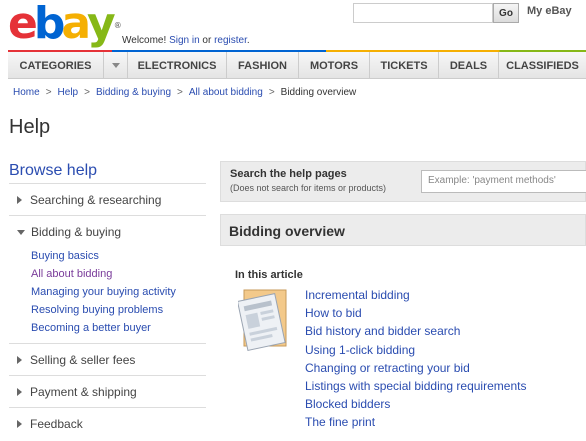 Image resolution: width=586 pixels, height=441 pixels. I want to click on article-link-blocked-bidders: Blocked bidders, so click(415, 404).